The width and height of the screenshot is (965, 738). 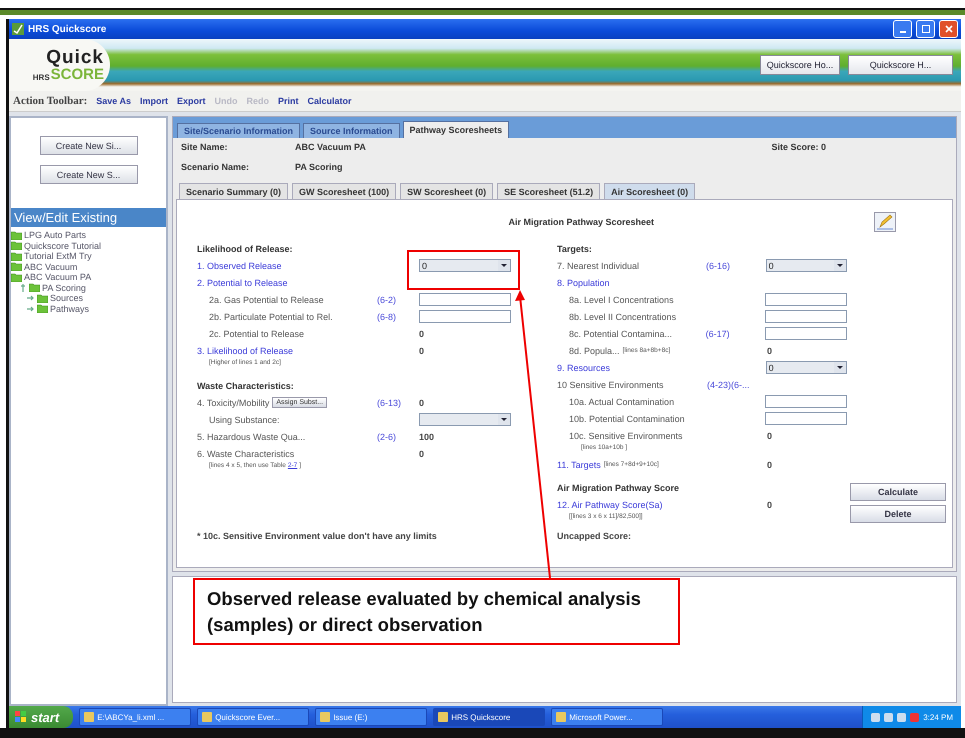 I want to click on site-score: Site Score: 0, so click(x=798, y=148).